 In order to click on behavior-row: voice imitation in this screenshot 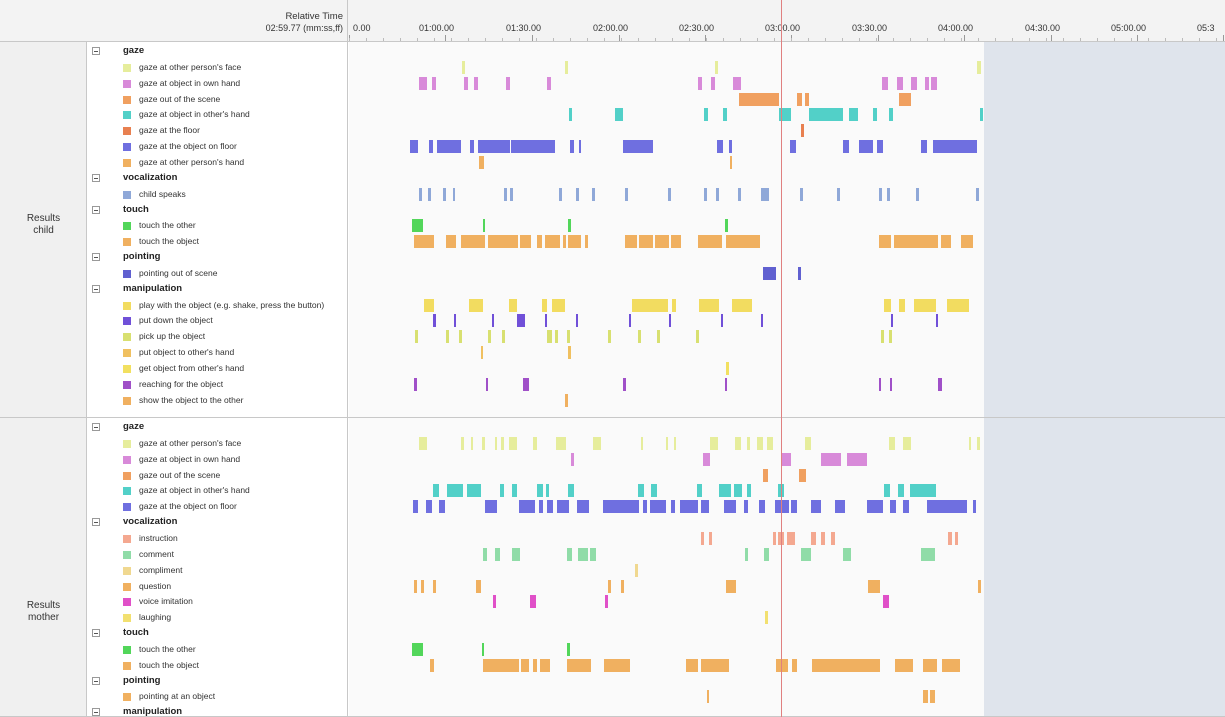, I will do `click(217, 602)`.